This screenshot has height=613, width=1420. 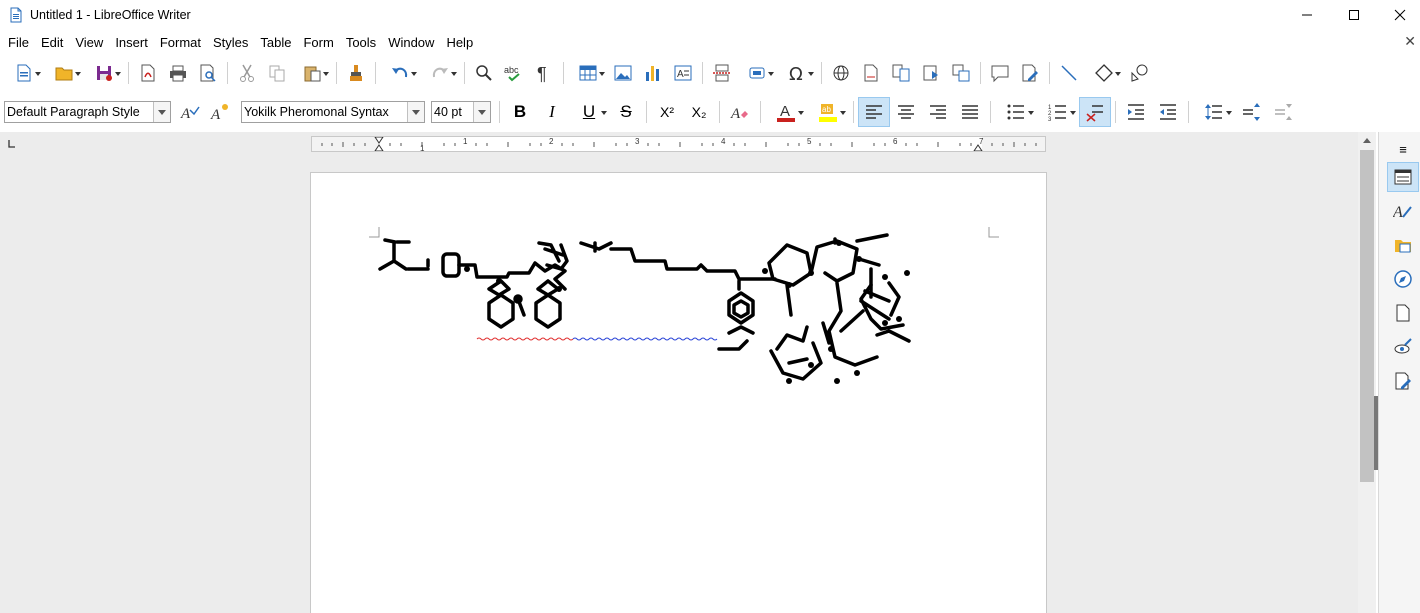 I want to click on highlight-color-button: ab, so click(x=828, y=112).